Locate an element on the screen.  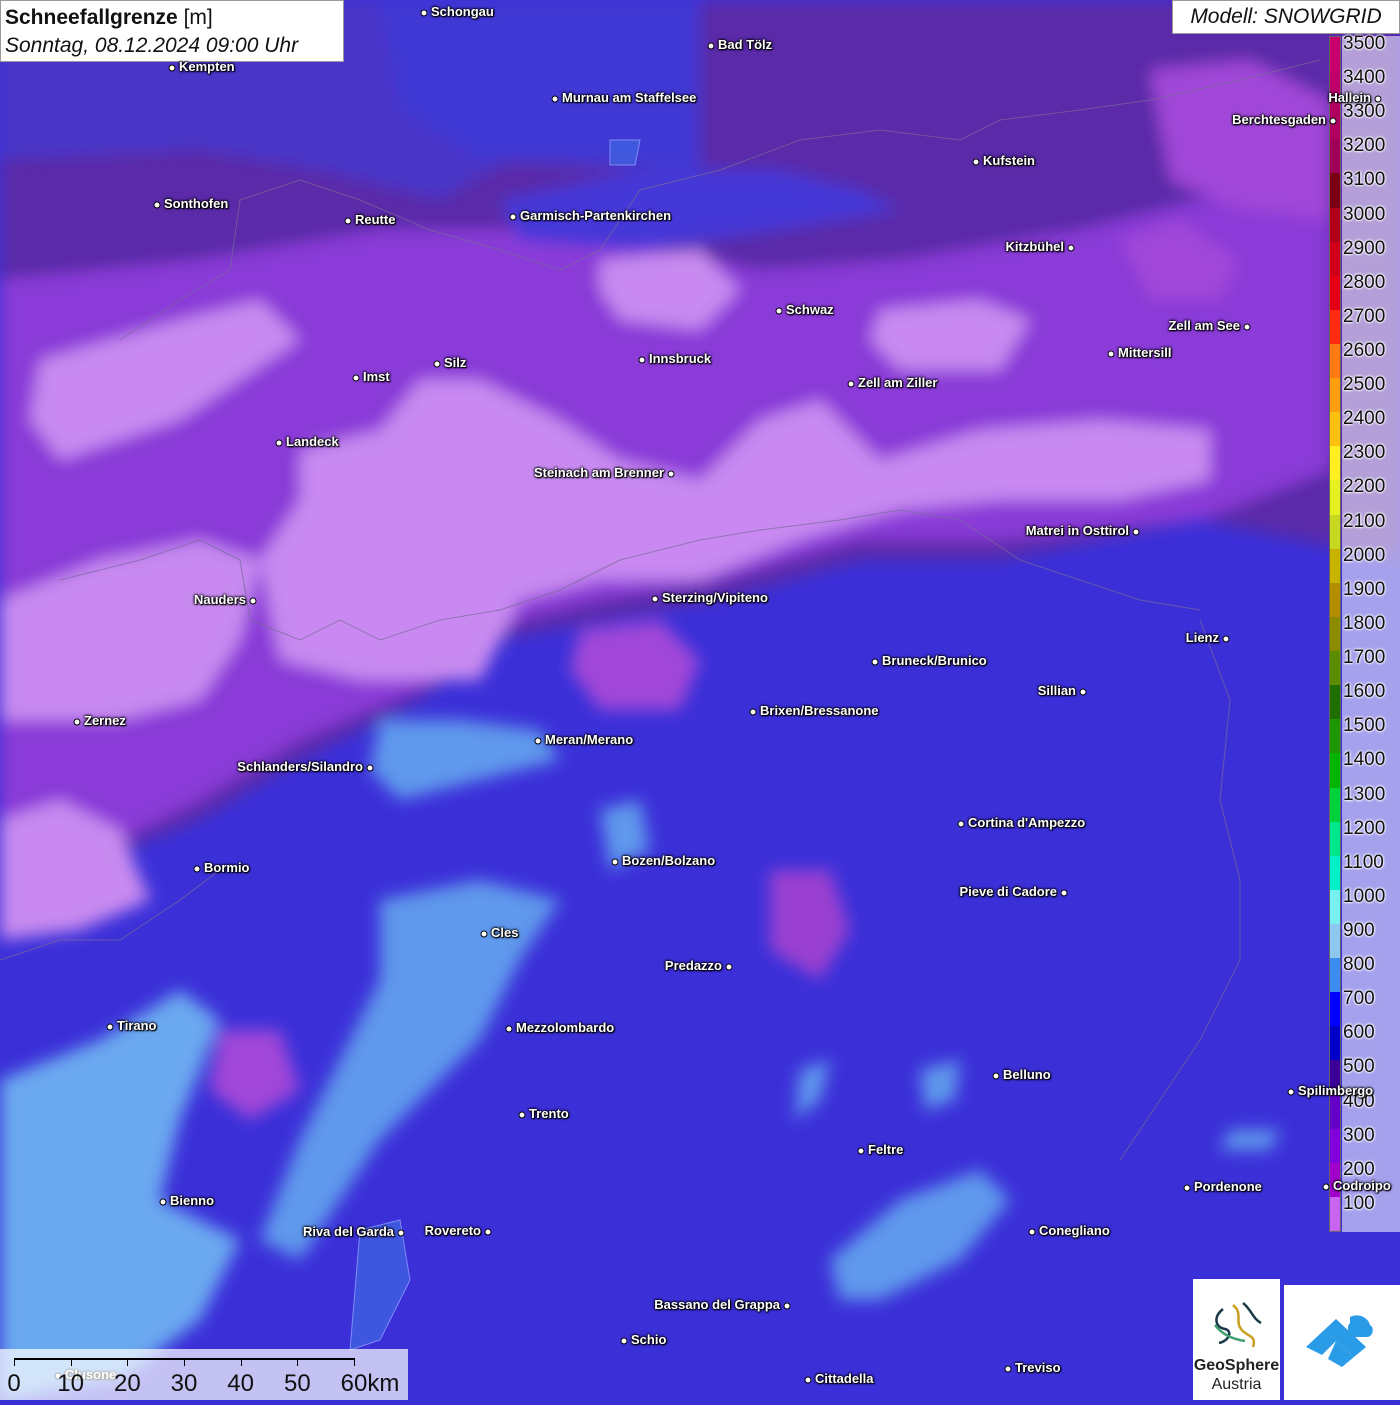
legend-label: 3000 is located at coordinates (1364, 214).